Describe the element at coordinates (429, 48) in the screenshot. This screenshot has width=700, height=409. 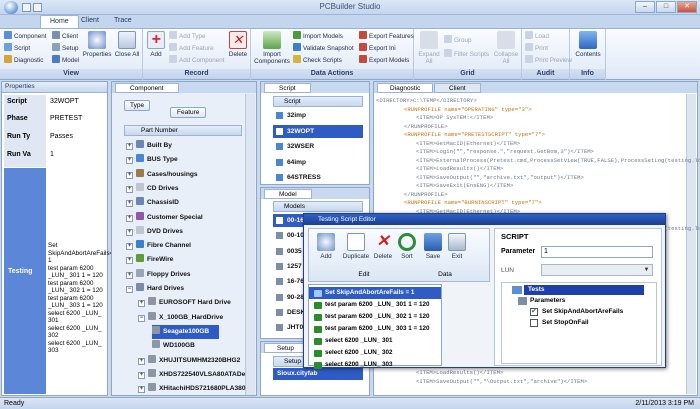
I see `expand-all-button: Expand All` at that location.